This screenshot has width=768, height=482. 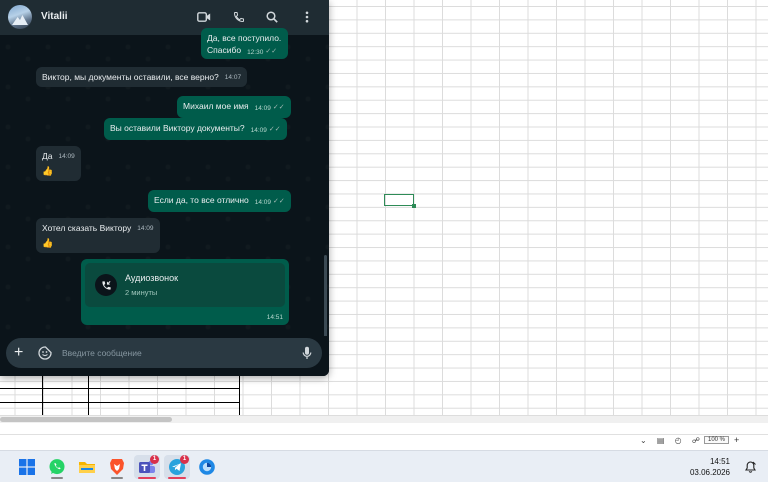 I want to click on horizontal-scrollbar, so click(x=384, y=419).